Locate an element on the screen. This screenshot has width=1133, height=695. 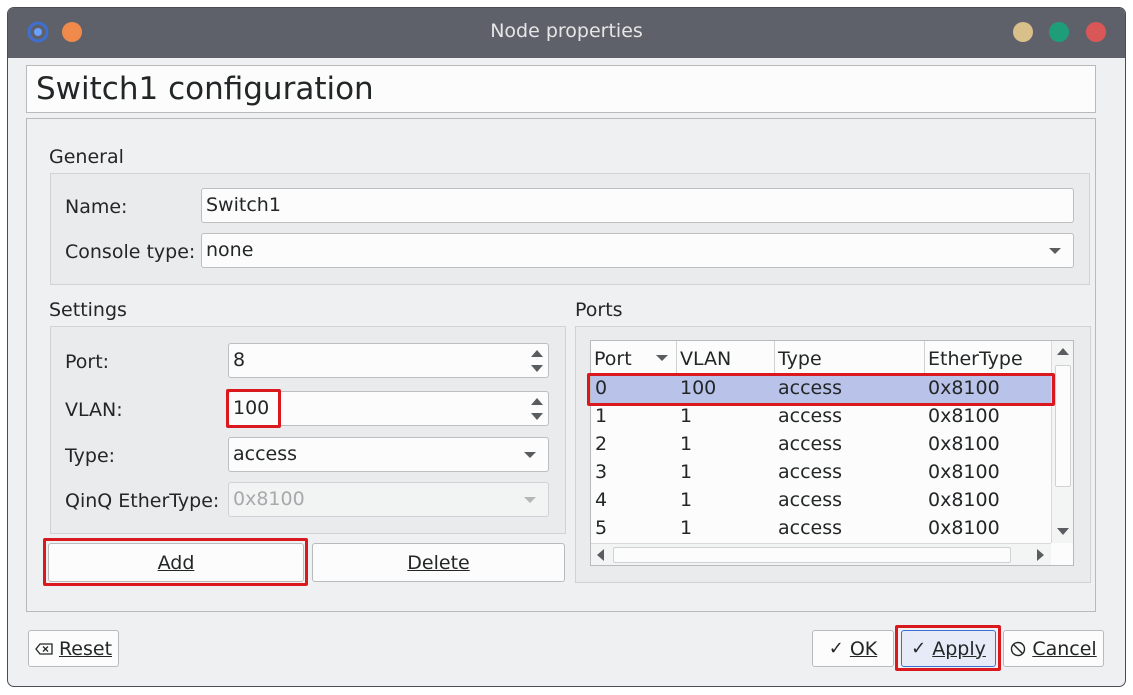
name-label: Name: is located at coordinates (96, 207).